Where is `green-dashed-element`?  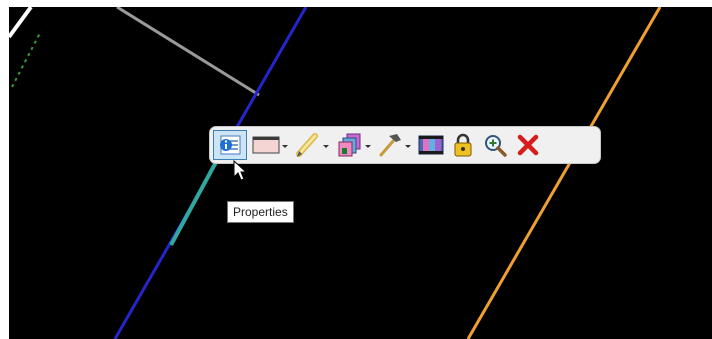
green-dashed-element is located at coordinates (26, 59).